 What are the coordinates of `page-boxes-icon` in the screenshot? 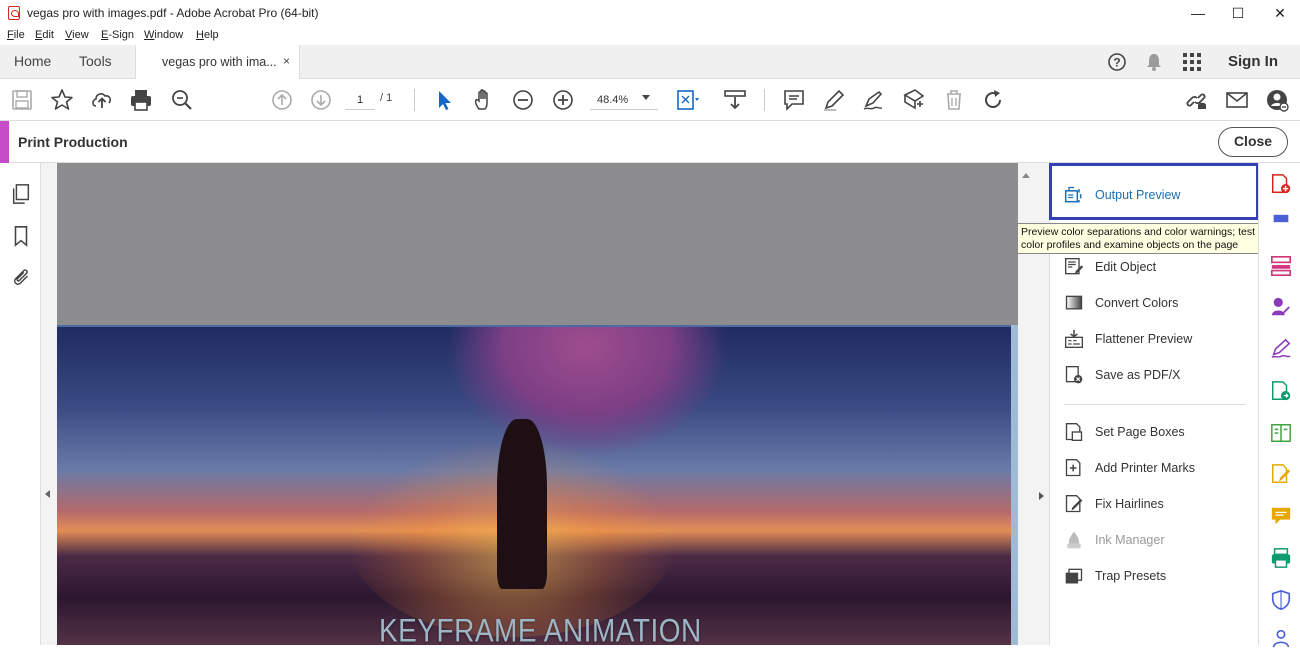 It's located at (1074, 432).